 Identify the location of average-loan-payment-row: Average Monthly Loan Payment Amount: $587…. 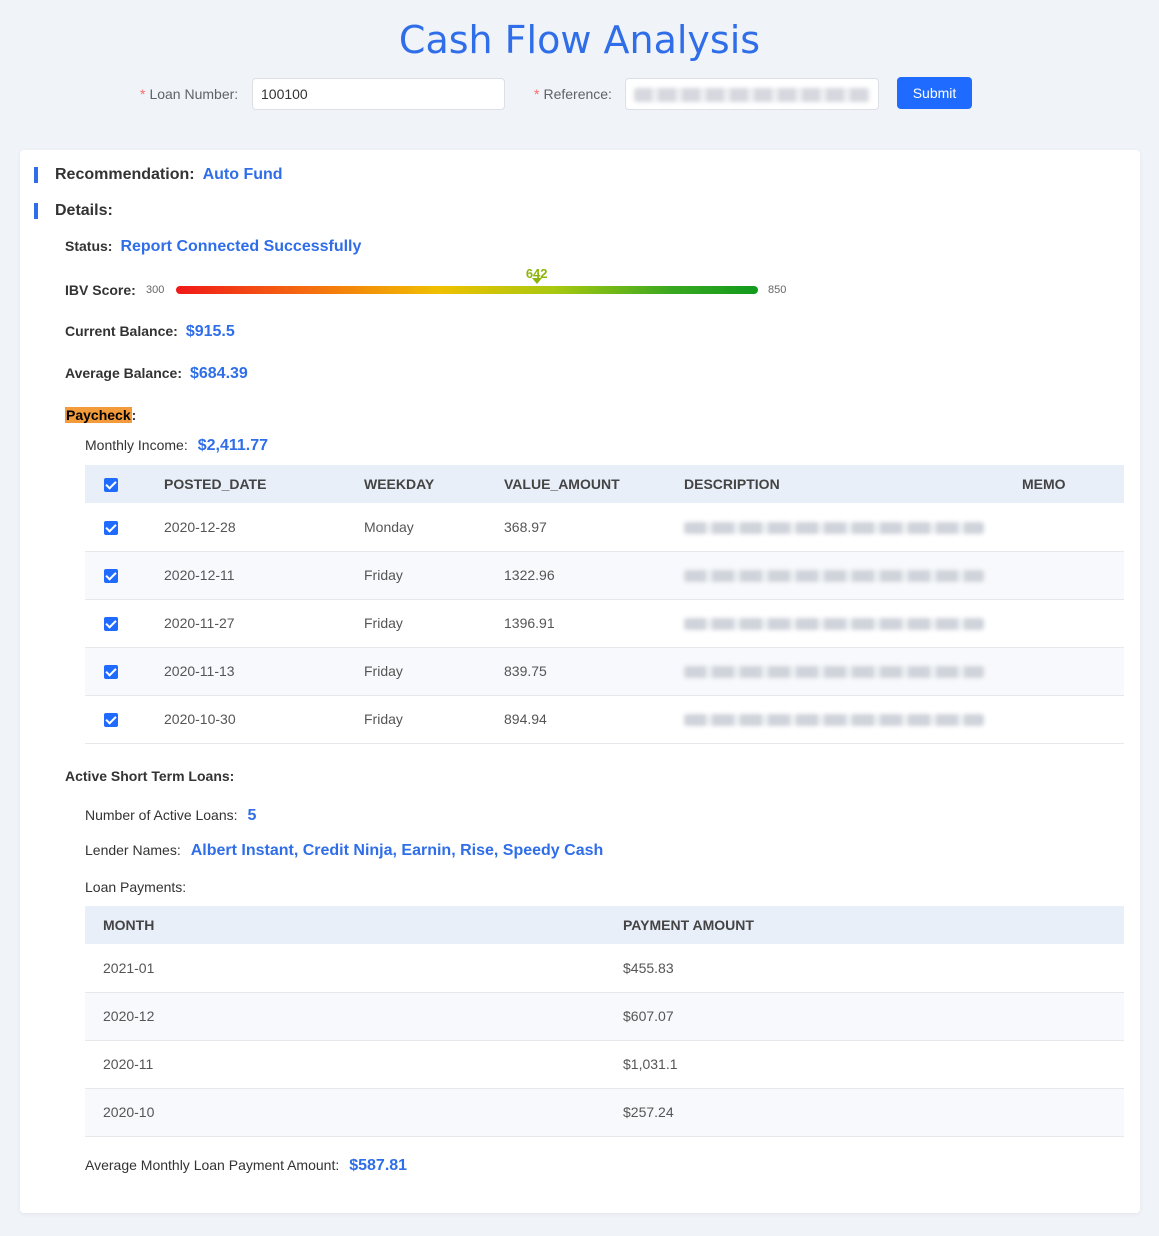
(246, 1165).